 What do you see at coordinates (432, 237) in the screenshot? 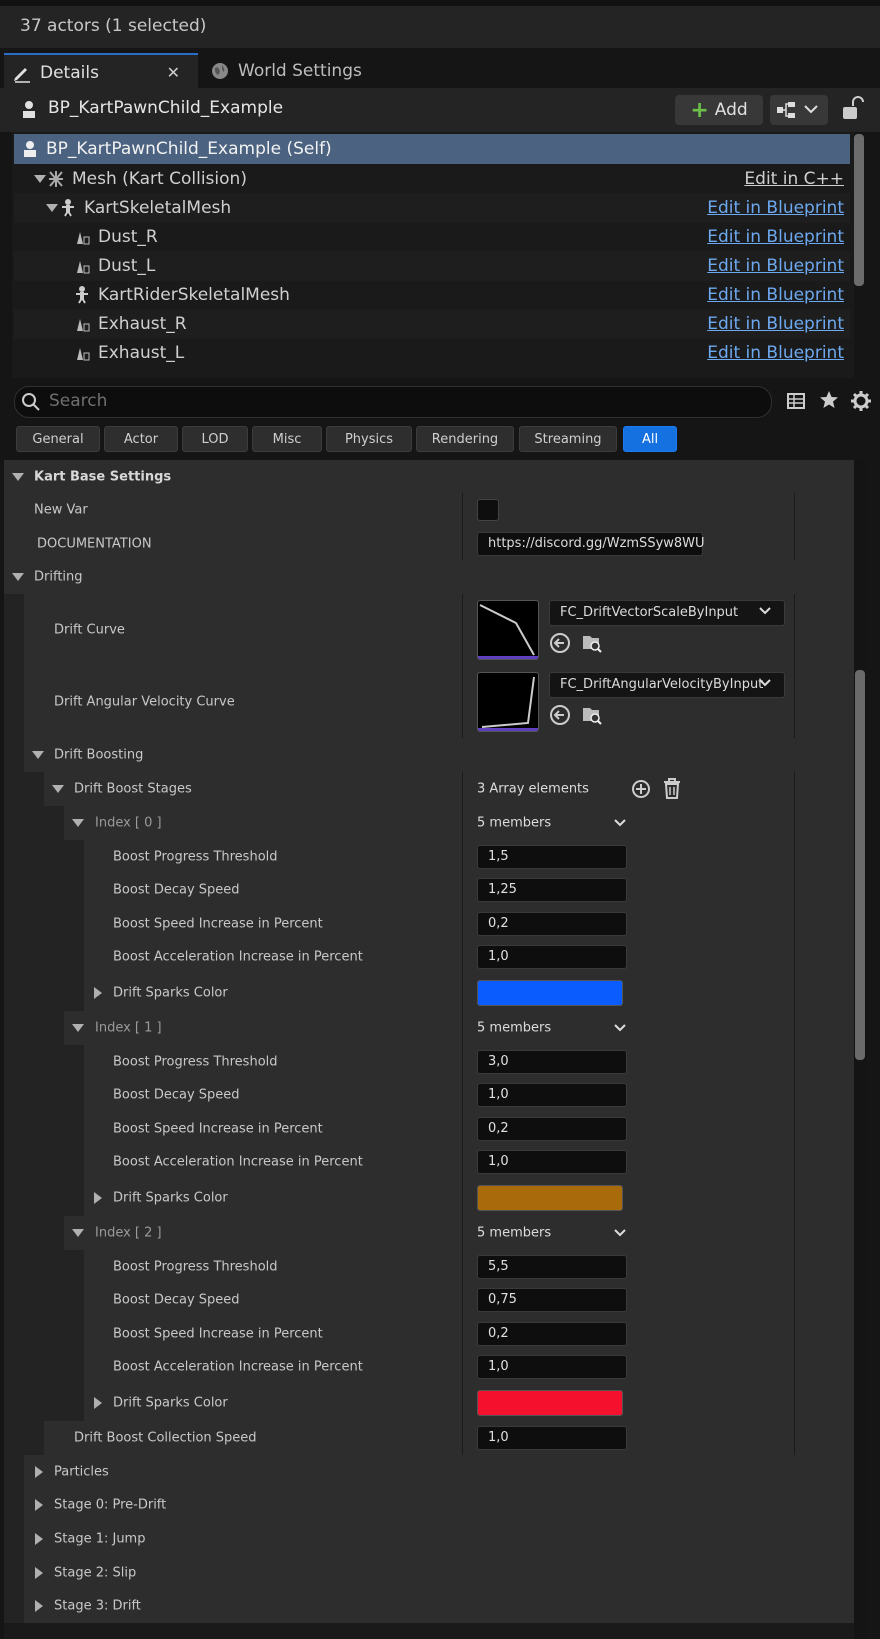
I see `tree-item-dust-r: Dust_R Edit in Blueprint` at bounding box center [432, 237].